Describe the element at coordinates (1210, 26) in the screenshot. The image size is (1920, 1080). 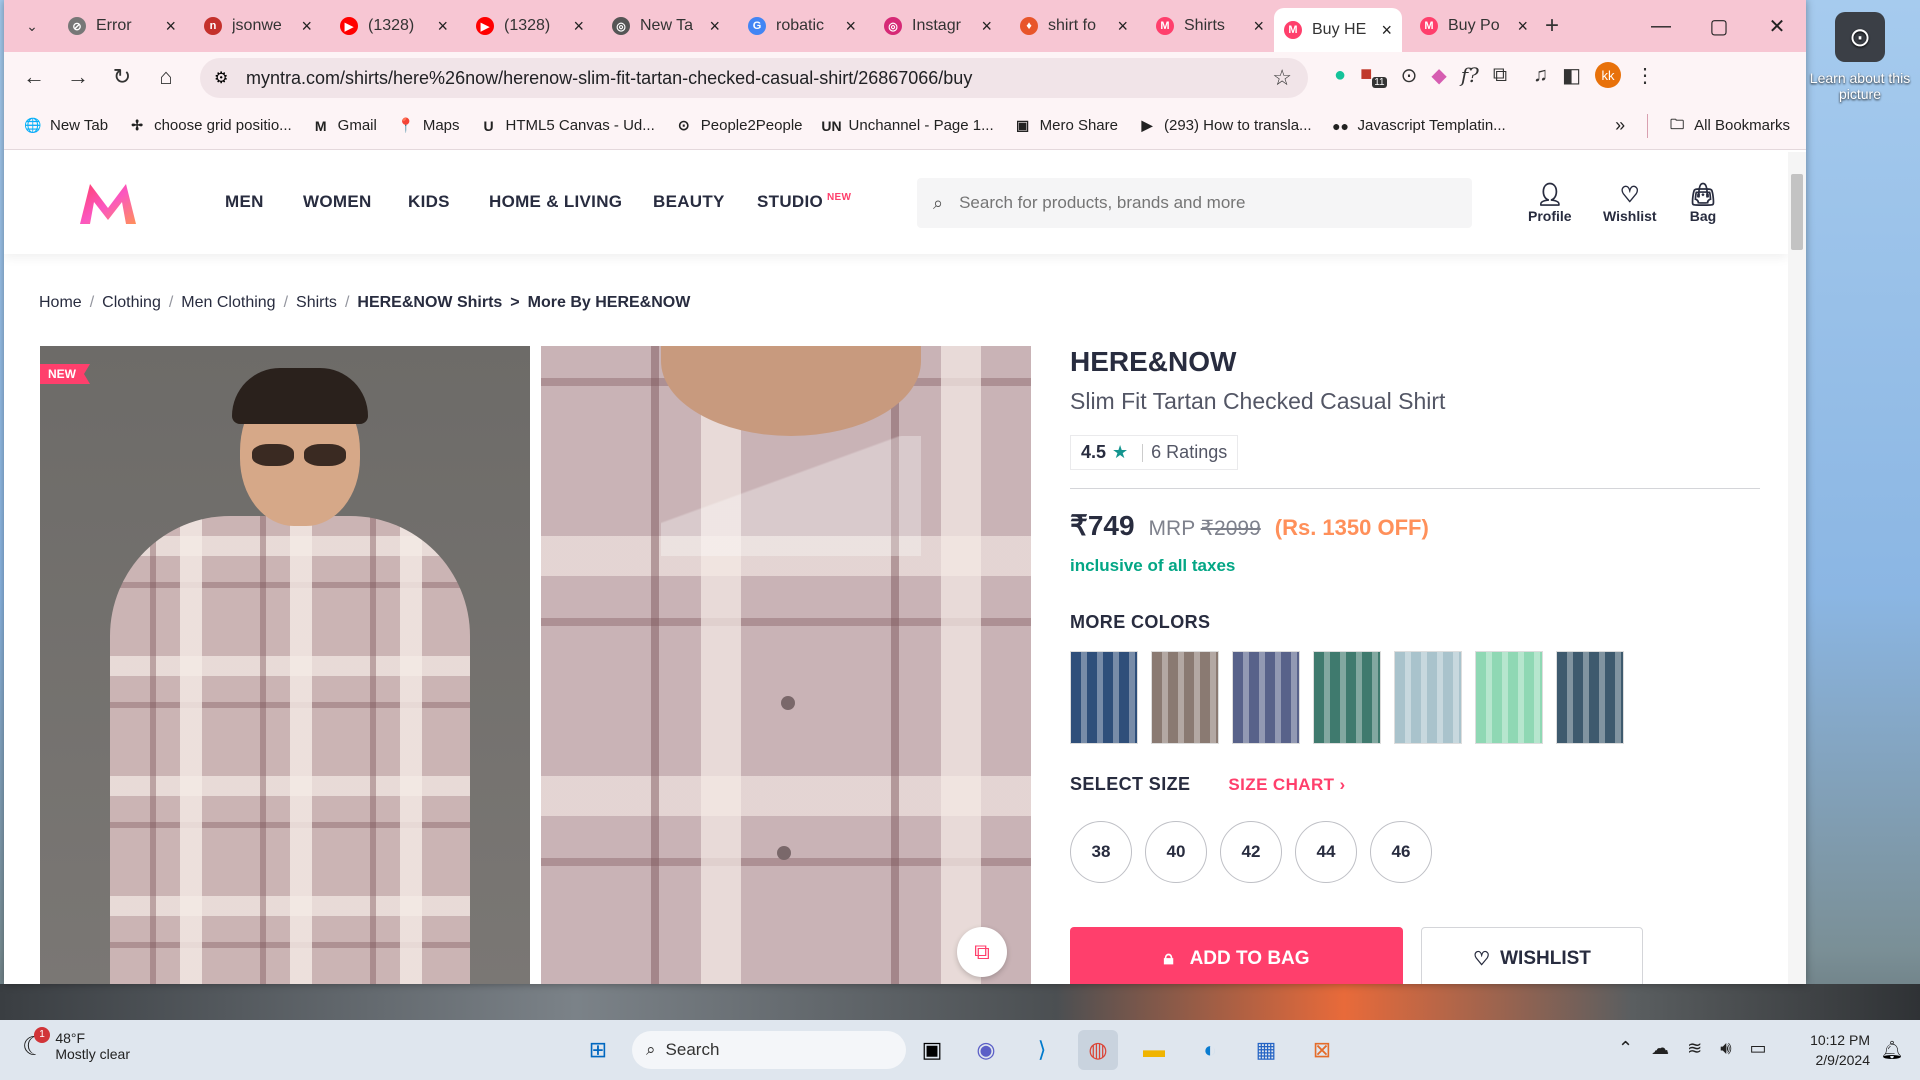
I see `browser-tab: M Shirts ×` at that location.